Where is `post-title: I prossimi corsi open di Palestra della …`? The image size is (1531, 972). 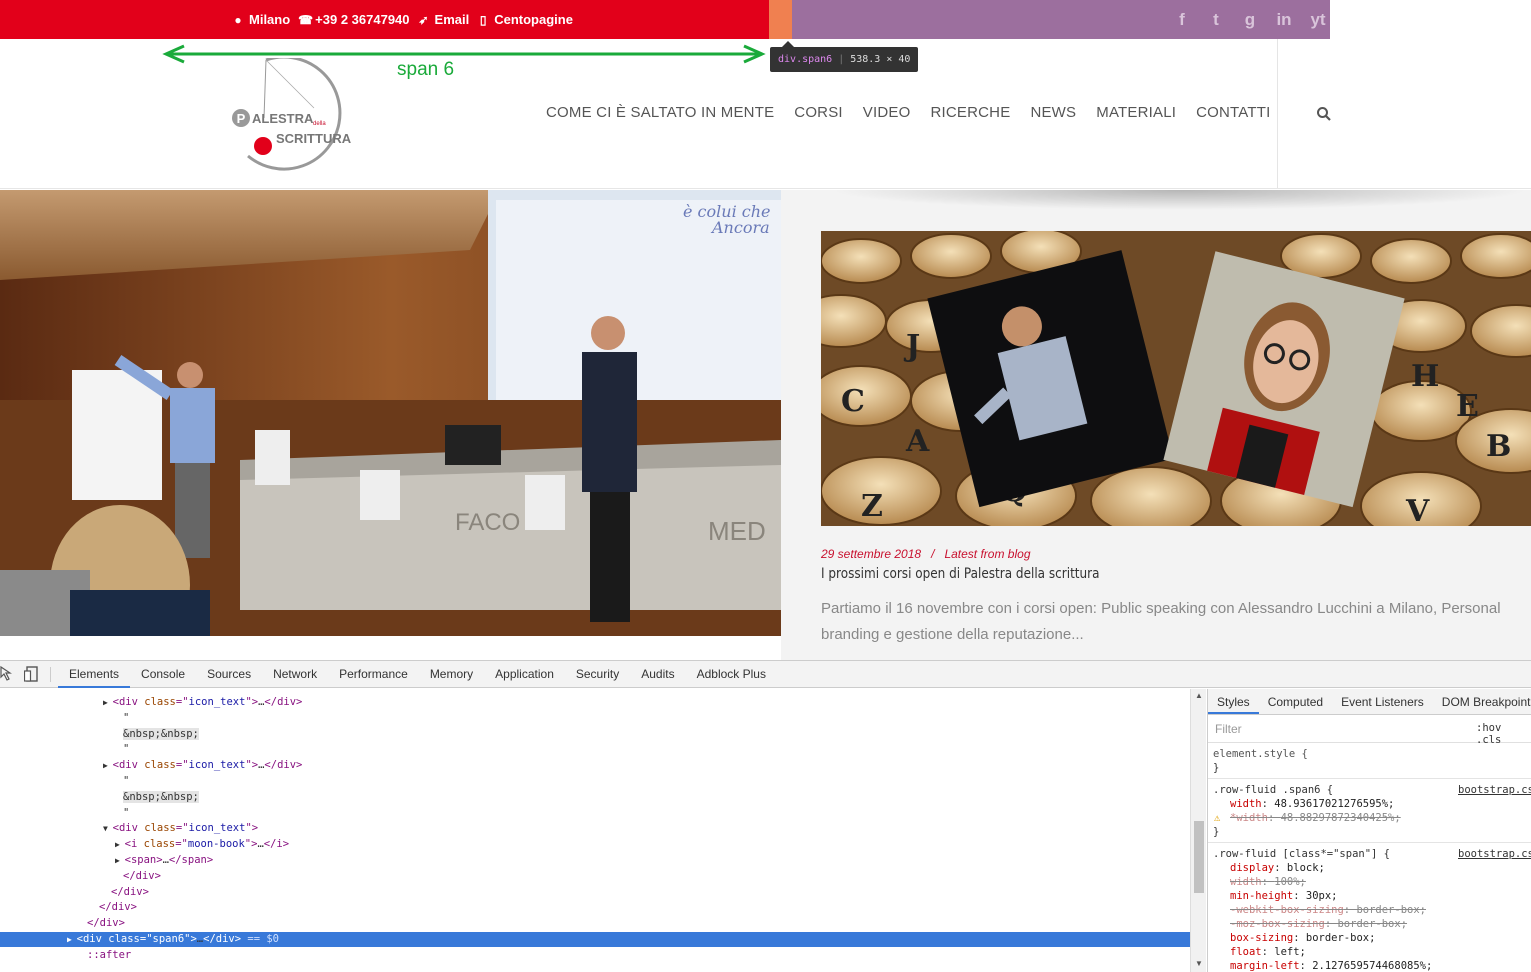
post-title: I prossimi corsi open di Palestra della … is located at coordinates (960, 574).